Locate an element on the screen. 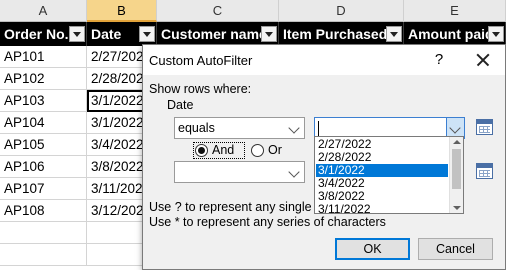 This screenshot has width=506, height=270. column-header-b: B is located at coordinates (122, 11).